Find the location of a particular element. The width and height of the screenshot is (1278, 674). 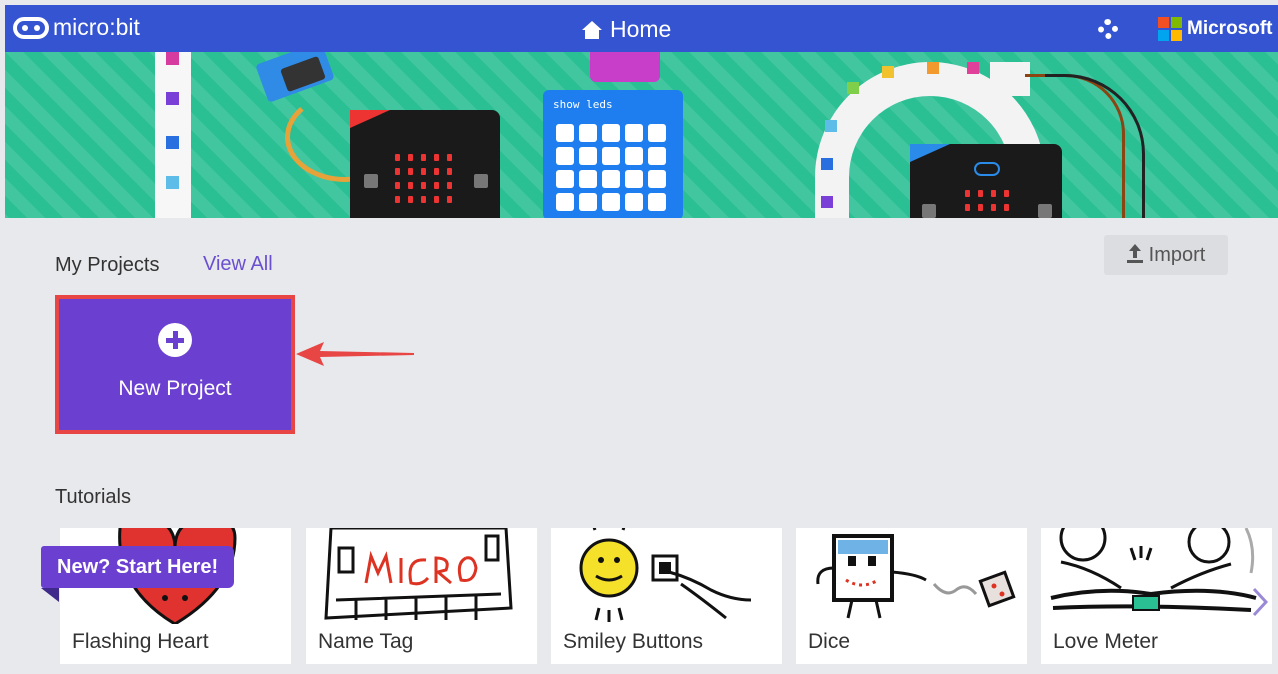

tutorial-card-name-tag: Name Tag is located at coordinates (421, 596).